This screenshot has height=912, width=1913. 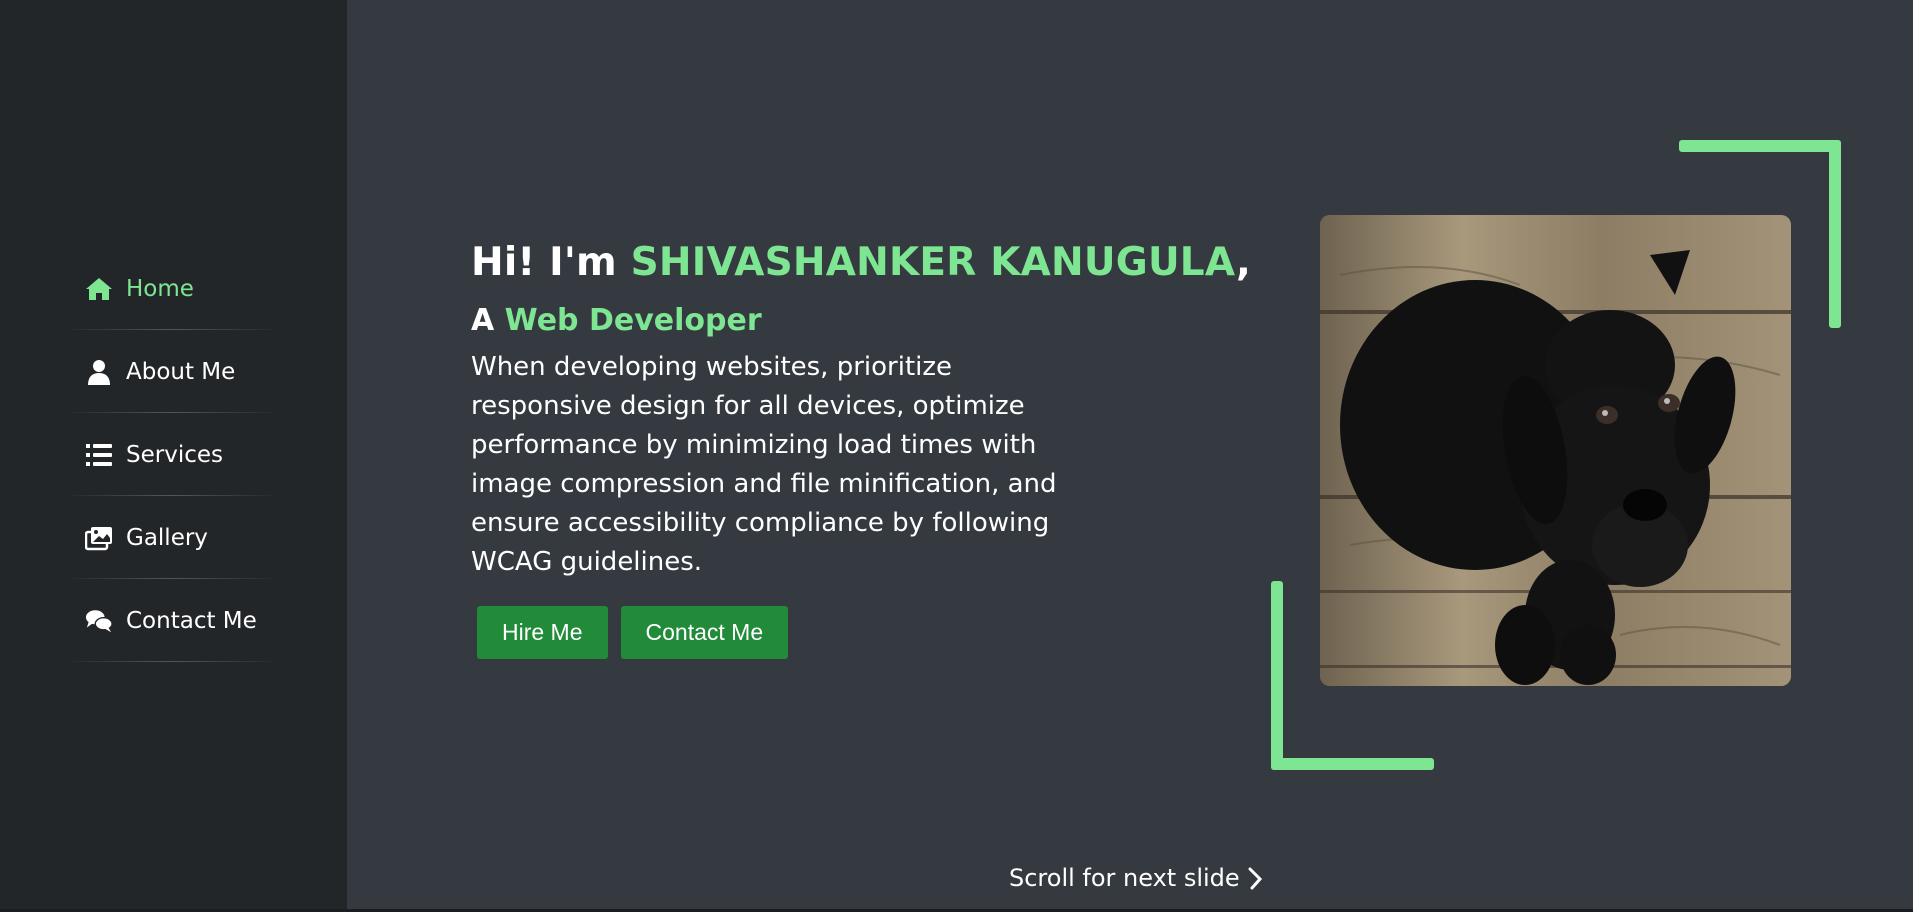 I want to click on sidebar-item-label: Services, so click(x=174, y=454).